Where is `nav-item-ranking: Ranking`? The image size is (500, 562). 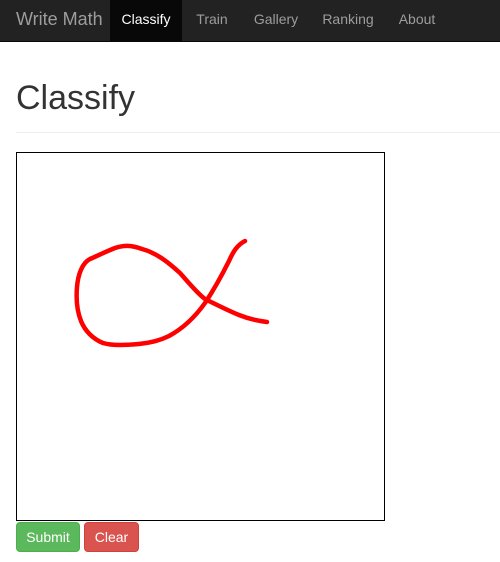 nav-item-ranking: Ranking is located at coordinates (348, 20).